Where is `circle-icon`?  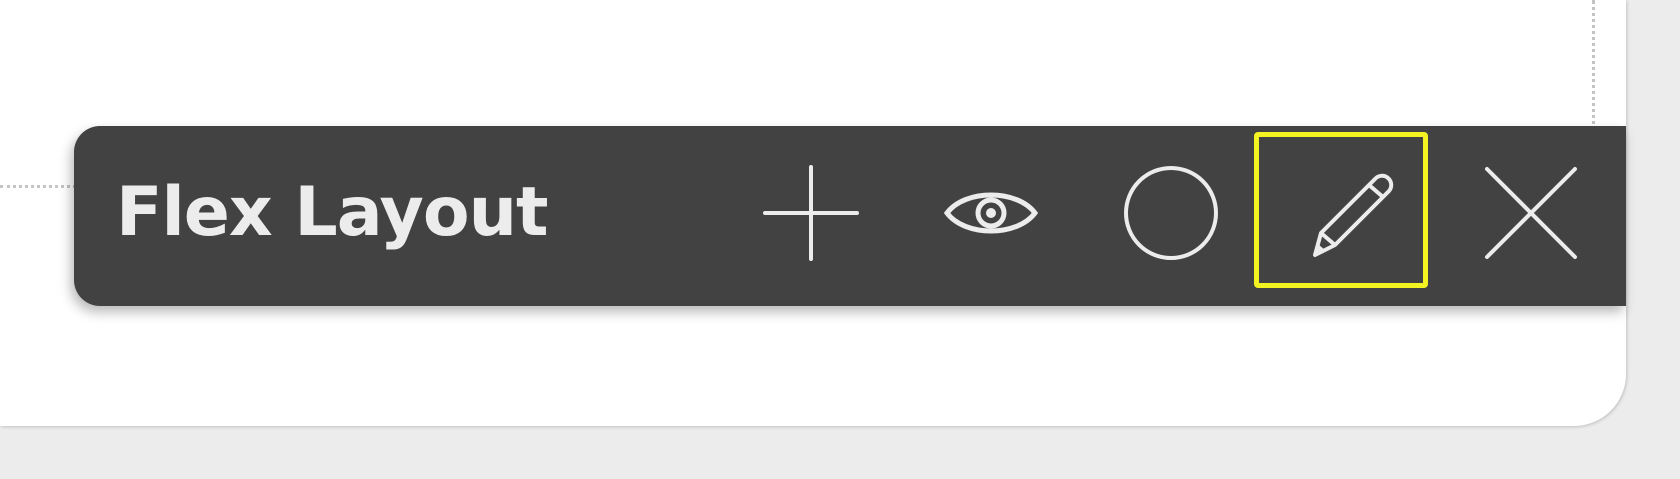
circle-icon is located at coordinates (1171, 213).